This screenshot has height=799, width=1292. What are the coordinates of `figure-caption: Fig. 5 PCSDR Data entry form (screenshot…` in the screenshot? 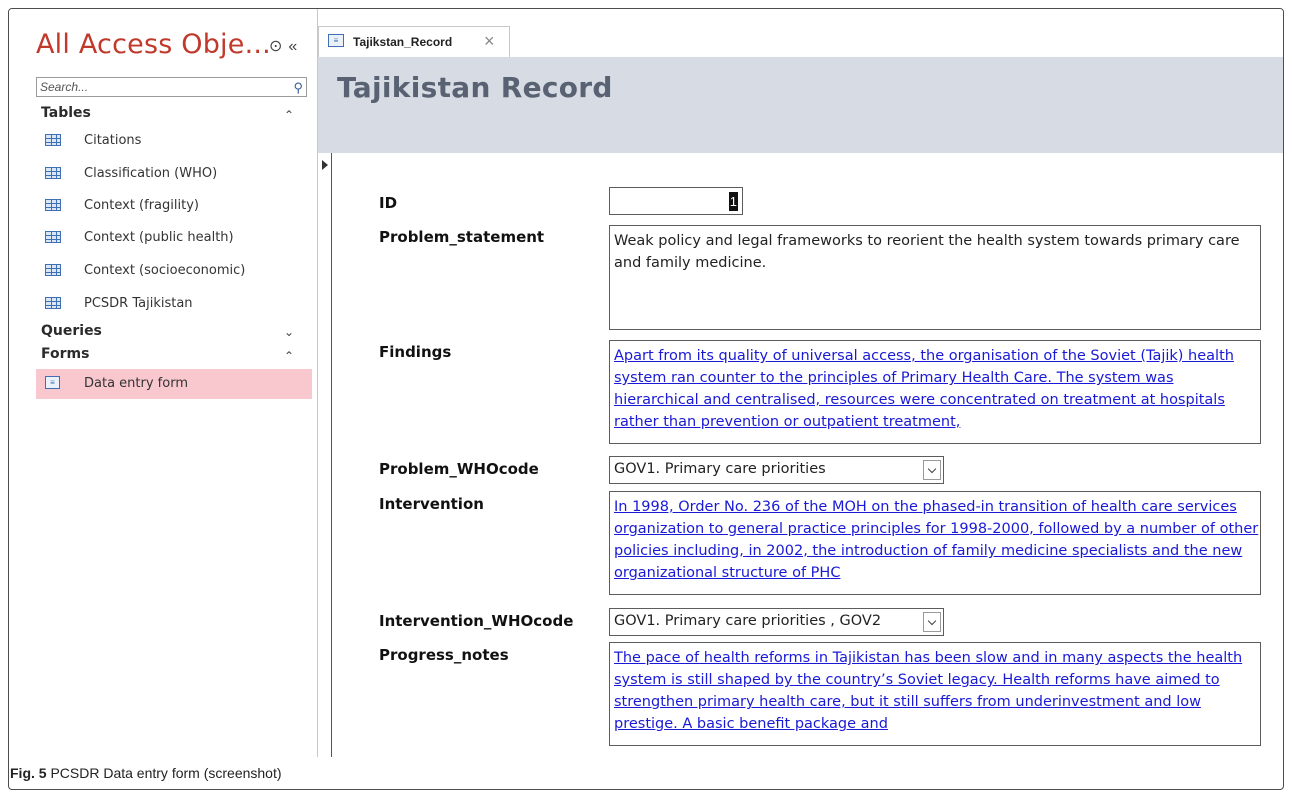 It's located at (146, 773).